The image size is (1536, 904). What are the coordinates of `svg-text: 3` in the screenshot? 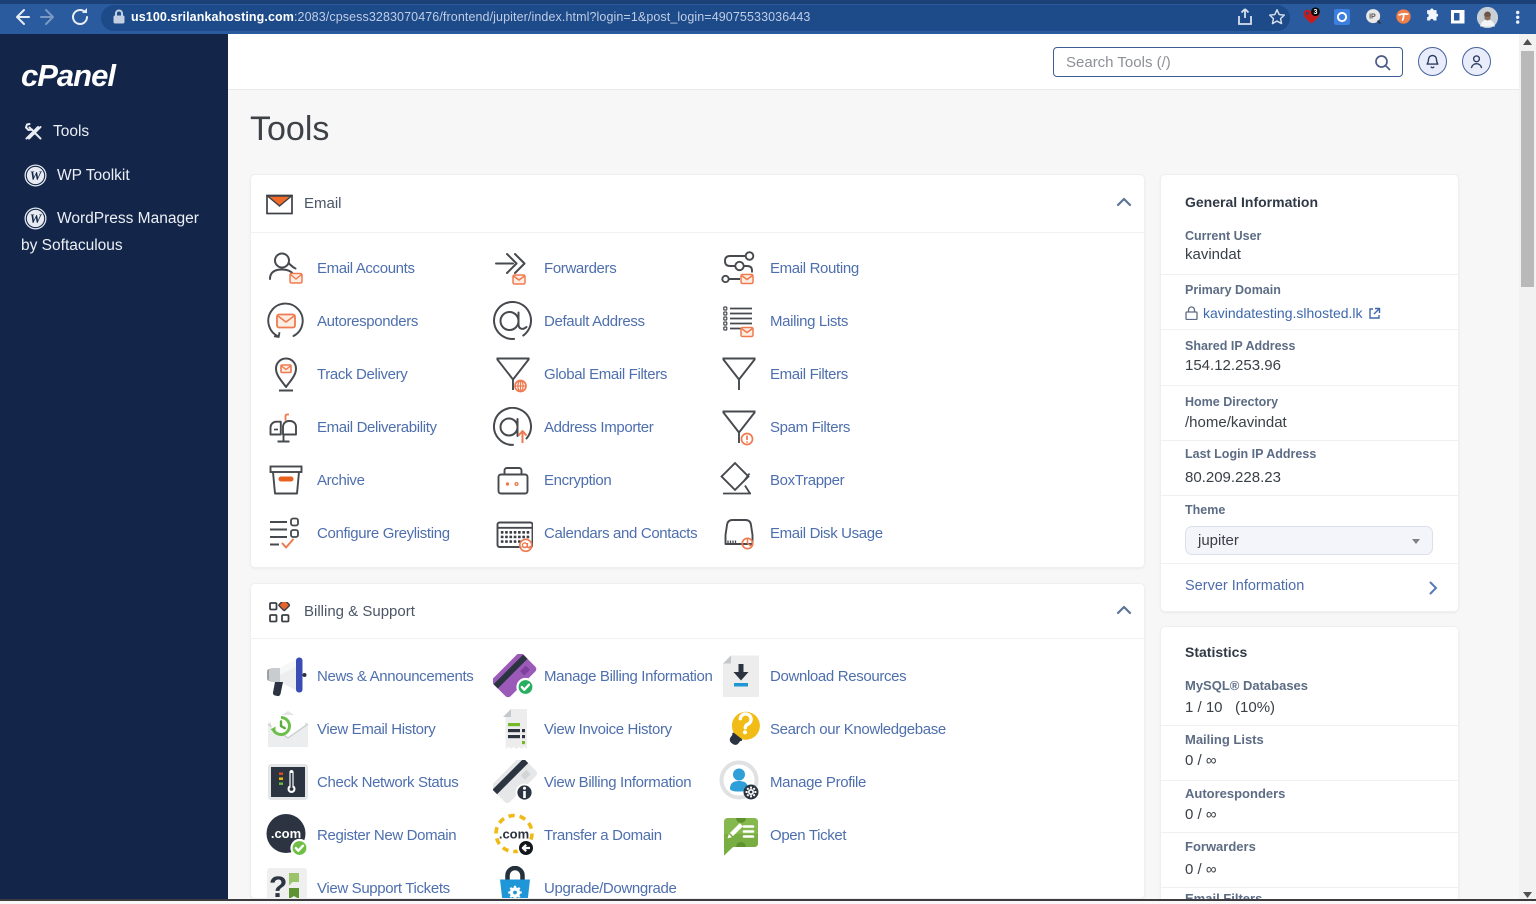 It's located at (1315, 12).